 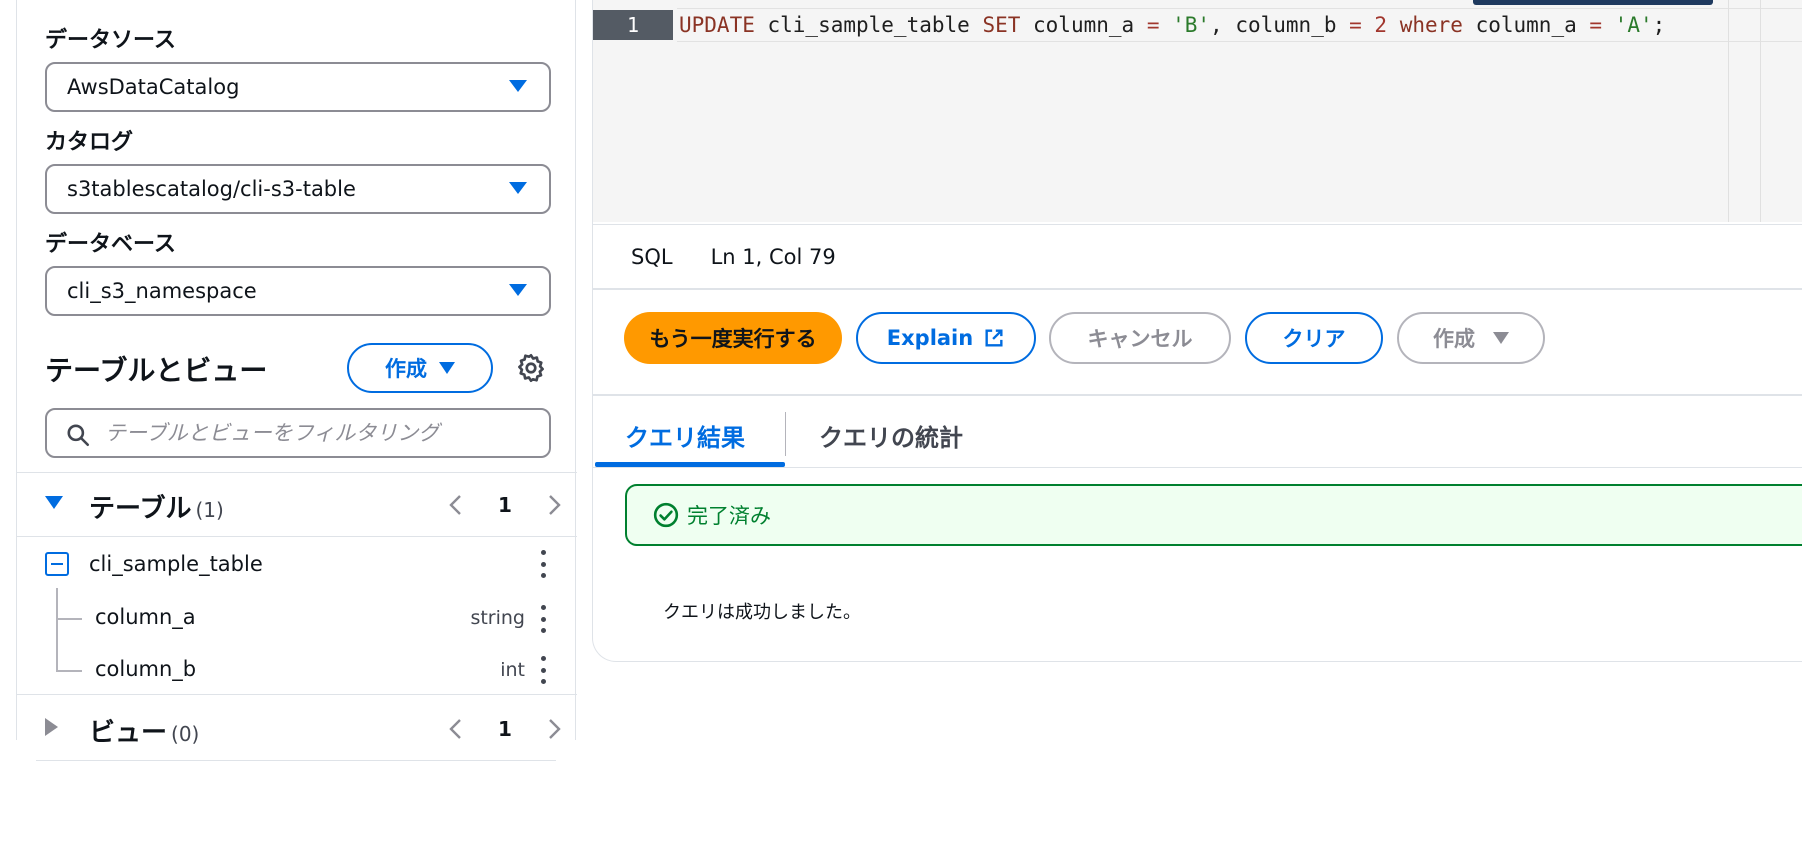 I want to click on cancel-label: キャンセル, so click(x=1140, y=339).